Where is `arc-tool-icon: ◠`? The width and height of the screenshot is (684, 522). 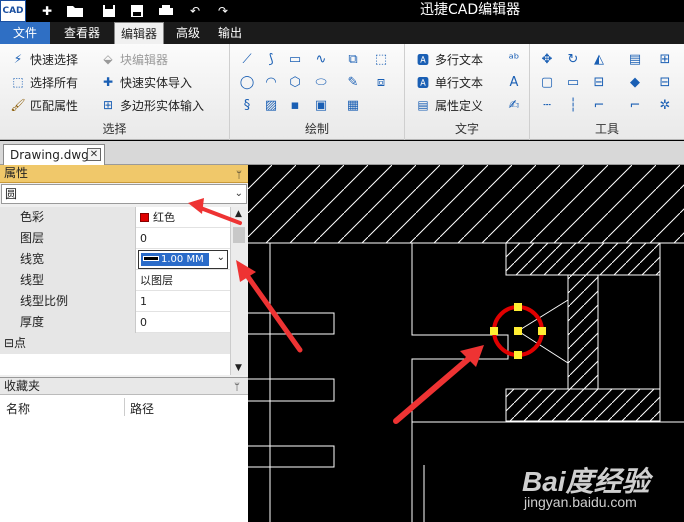
arc-tool-icon: ◠ is located at coordinates (271, 82).